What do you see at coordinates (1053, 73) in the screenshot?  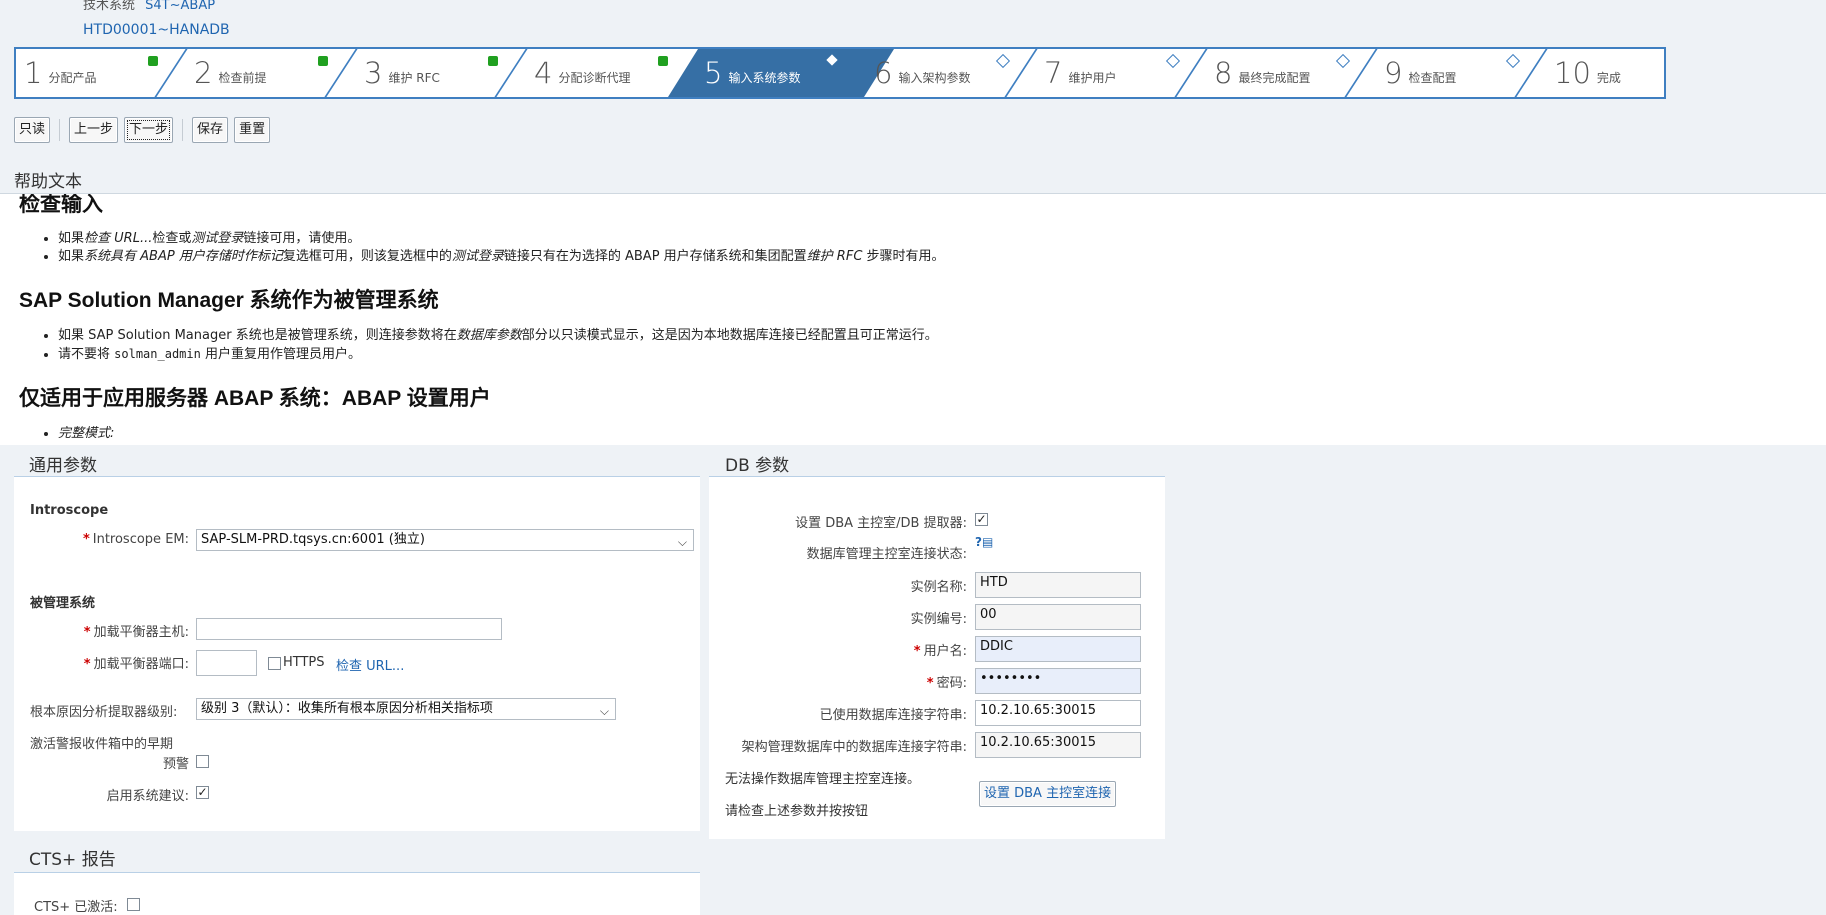 I see `roadmap-step-number: 7` at bounding box center [1053, 73].